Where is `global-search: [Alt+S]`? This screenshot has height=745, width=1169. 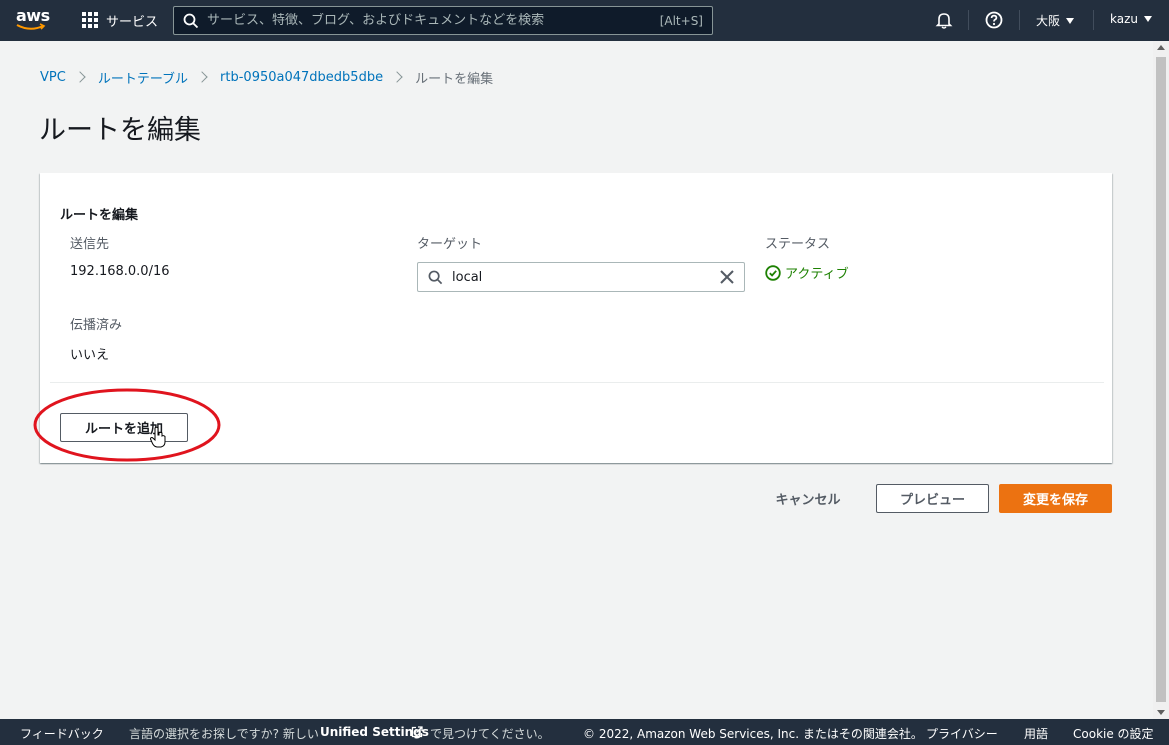
global-search: [Alt+S] is located at coordinates (443, 20).